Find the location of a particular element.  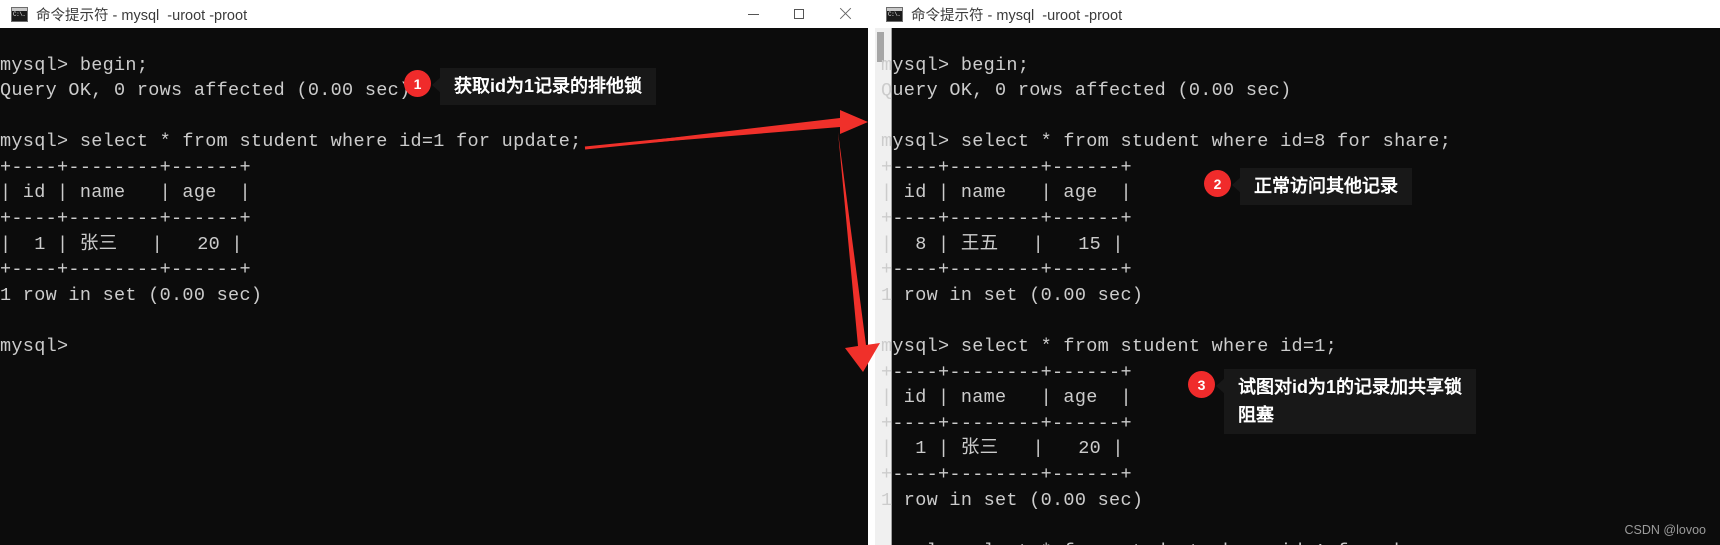

maximize-icon is located at coordinates (799, 14).